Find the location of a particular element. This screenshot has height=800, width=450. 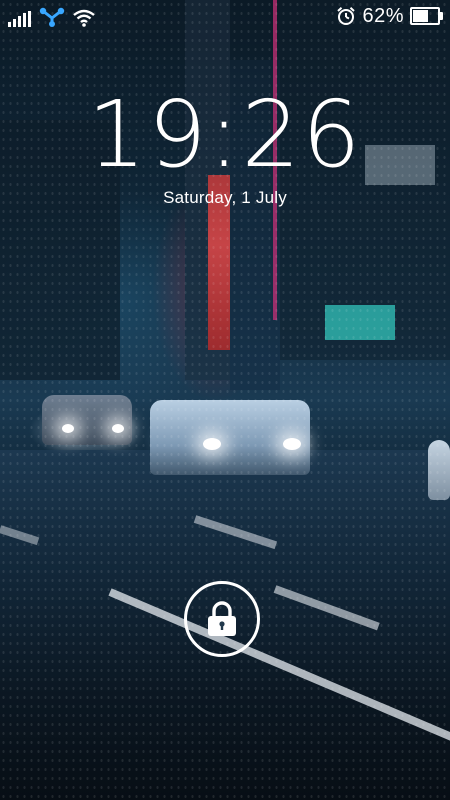

padlock-icon is located at coordinates (222, 618).